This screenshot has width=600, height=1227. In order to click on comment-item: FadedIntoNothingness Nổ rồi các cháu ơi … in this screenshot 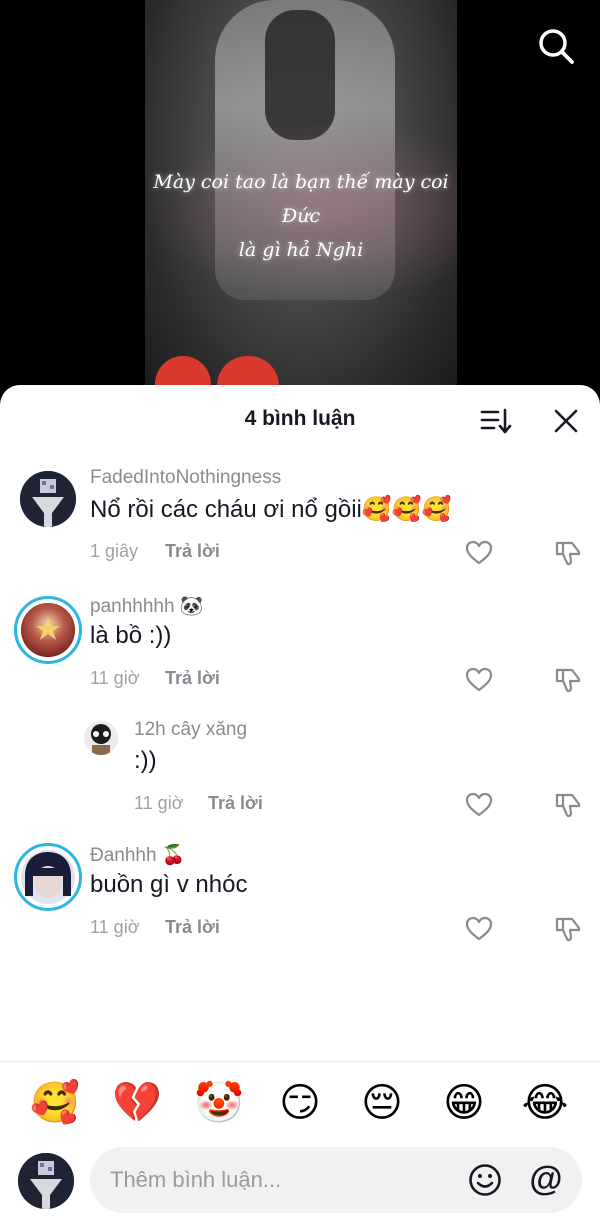, I will do `click(300, 518)`.